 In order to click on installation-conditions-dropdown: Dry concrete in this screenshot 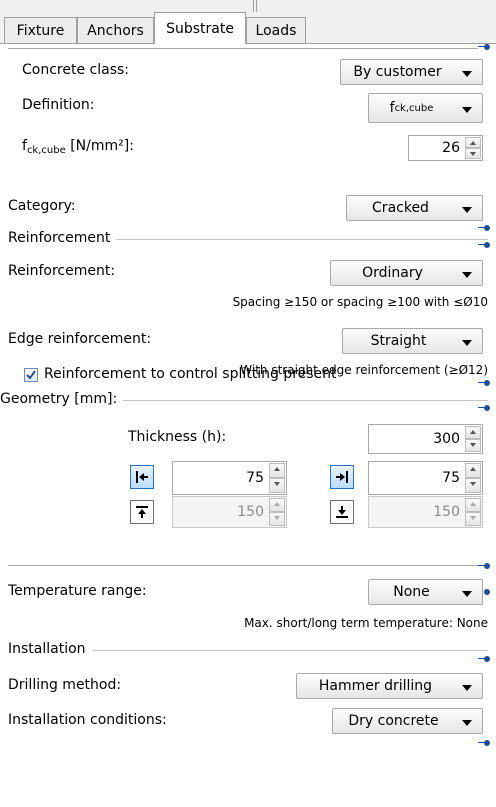, I will do `click(407, 721)`.